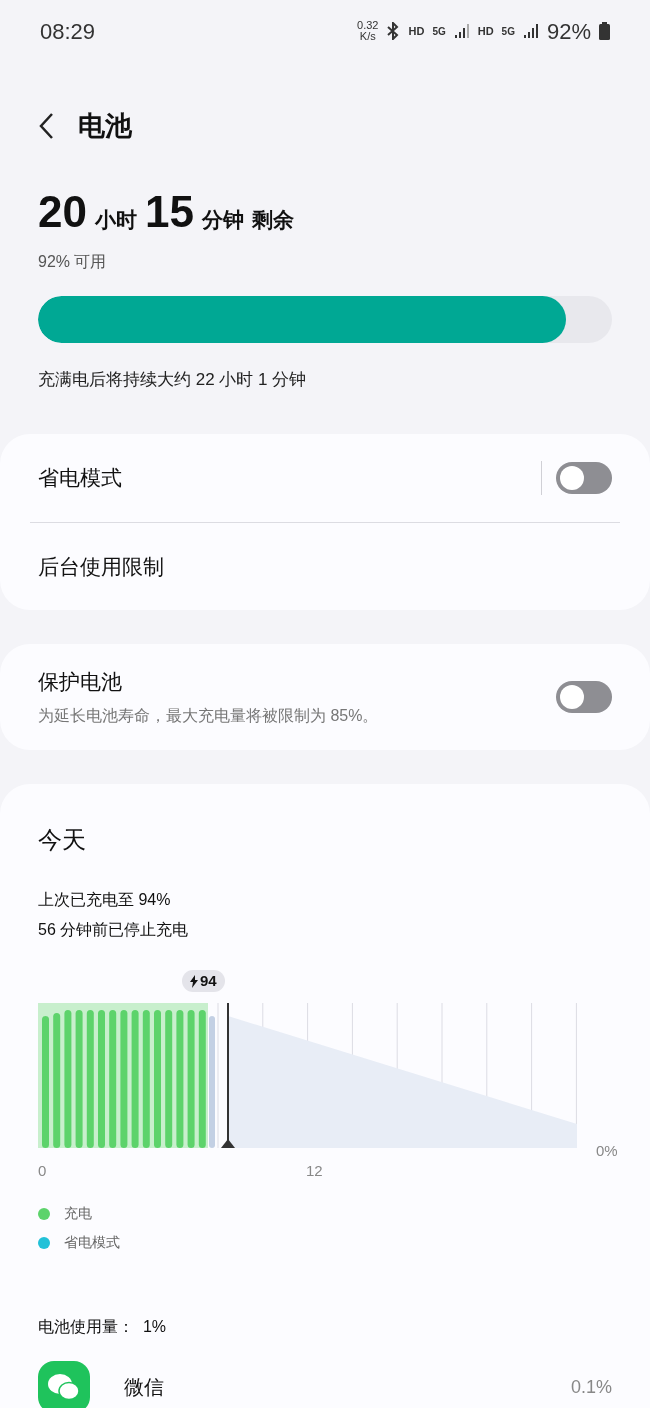 This screenshot has height=1408, width=650. Describe the element at coordinates (68, 31) in the screenshot. I see `clock: 08:29` at that location.